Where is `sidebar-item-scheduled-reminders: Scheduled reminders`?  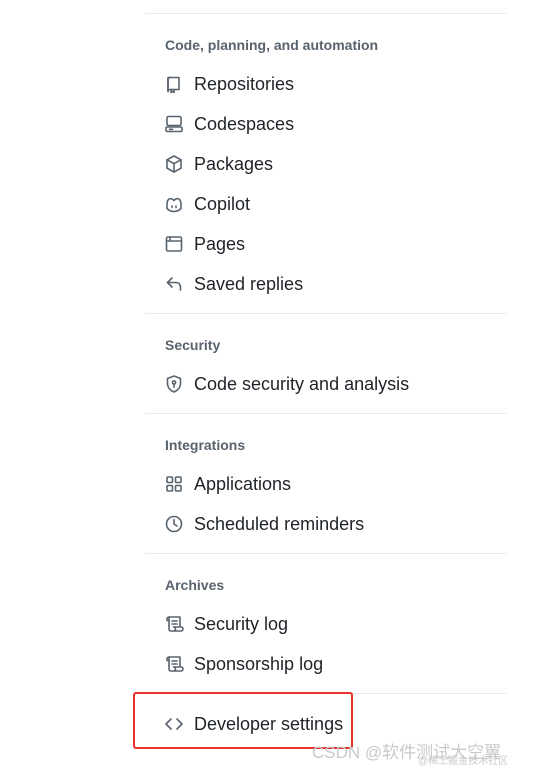
sidebar-item-scheduled-reminders: Scheduled reminders is located at coordinates (325, 524).